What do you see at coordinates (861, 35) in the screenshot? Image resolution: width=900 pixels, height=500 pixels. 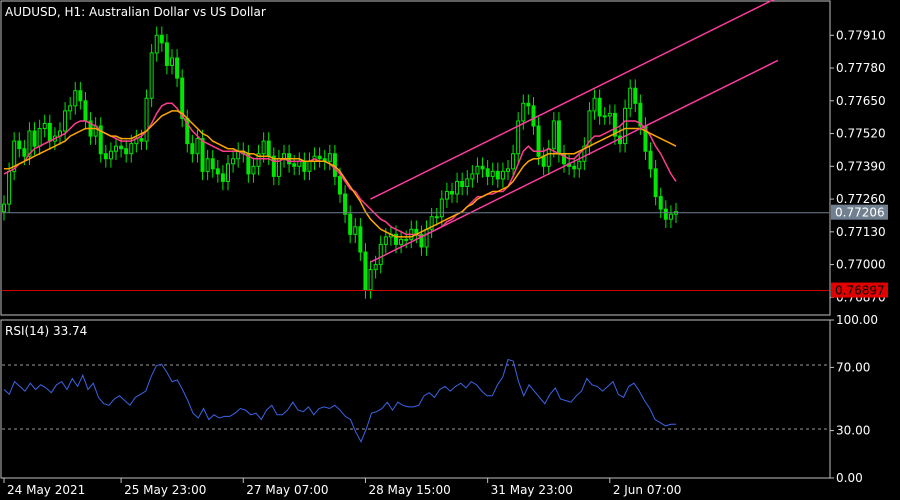 I see `price-tick-label: 0.77910` at bounding box center [861, 35].